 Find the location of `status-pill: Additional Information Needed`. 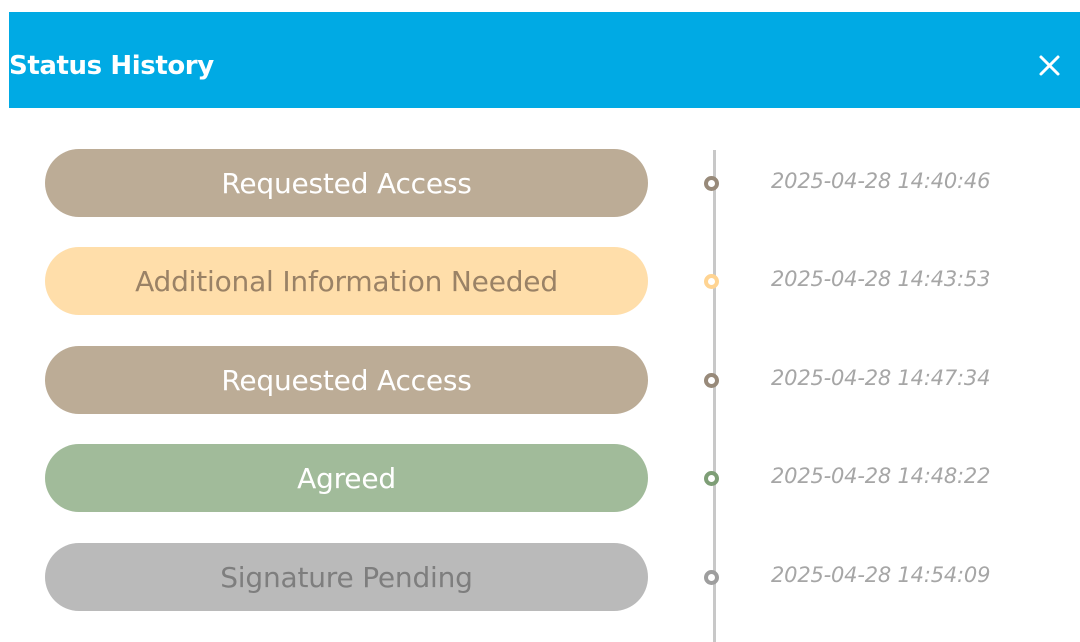

status-pill: Additional Information Needed is located at coordinates (346, 281).